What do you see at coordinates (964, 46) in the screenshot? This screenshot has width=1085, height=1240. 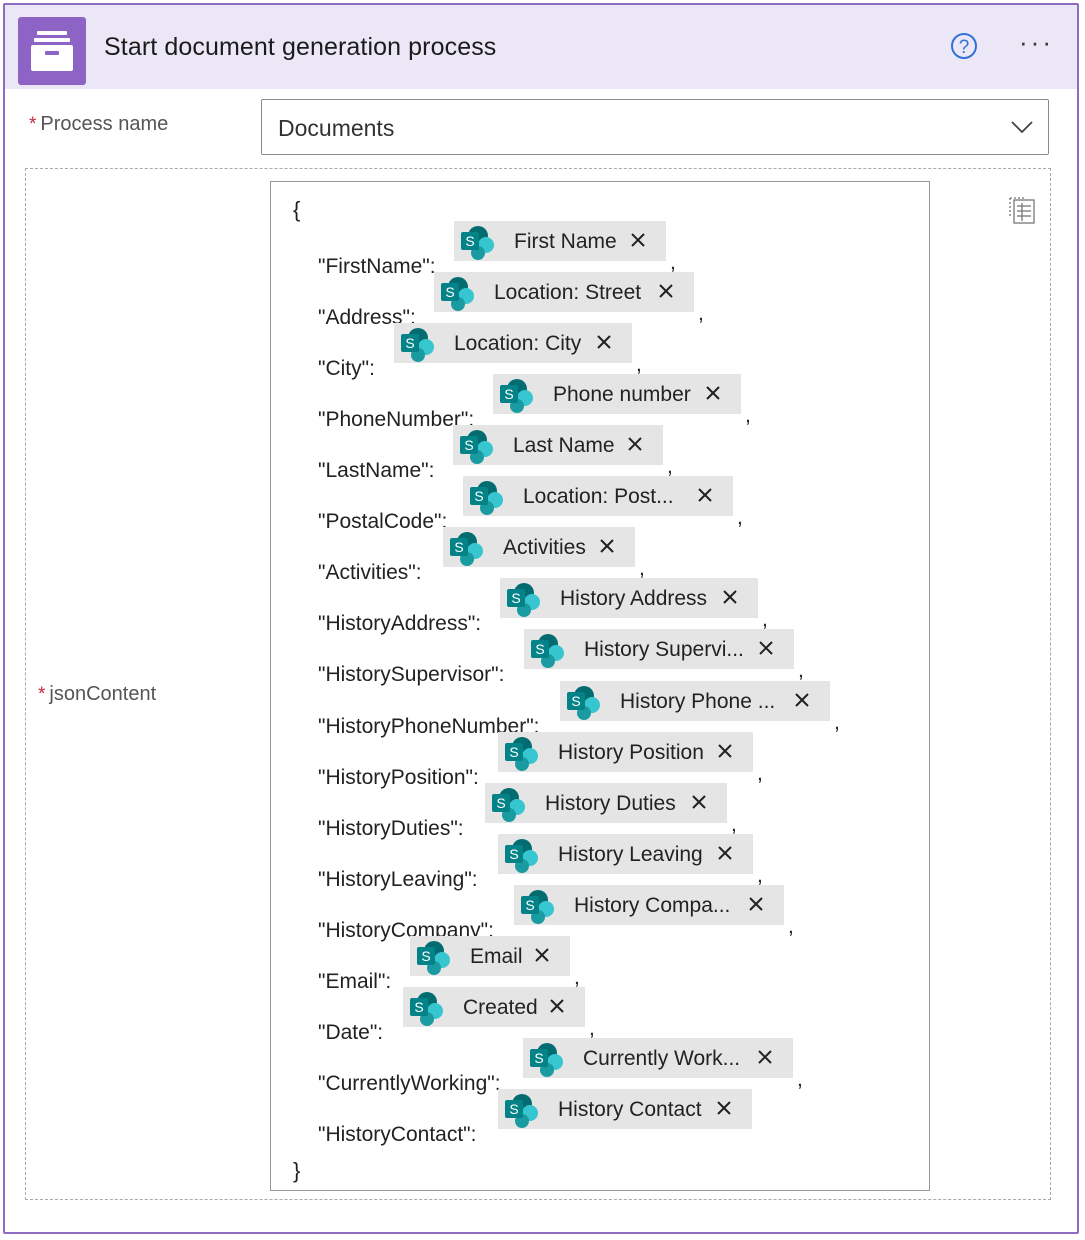 I see `help-button: ?` at bounding box center [964, 46].